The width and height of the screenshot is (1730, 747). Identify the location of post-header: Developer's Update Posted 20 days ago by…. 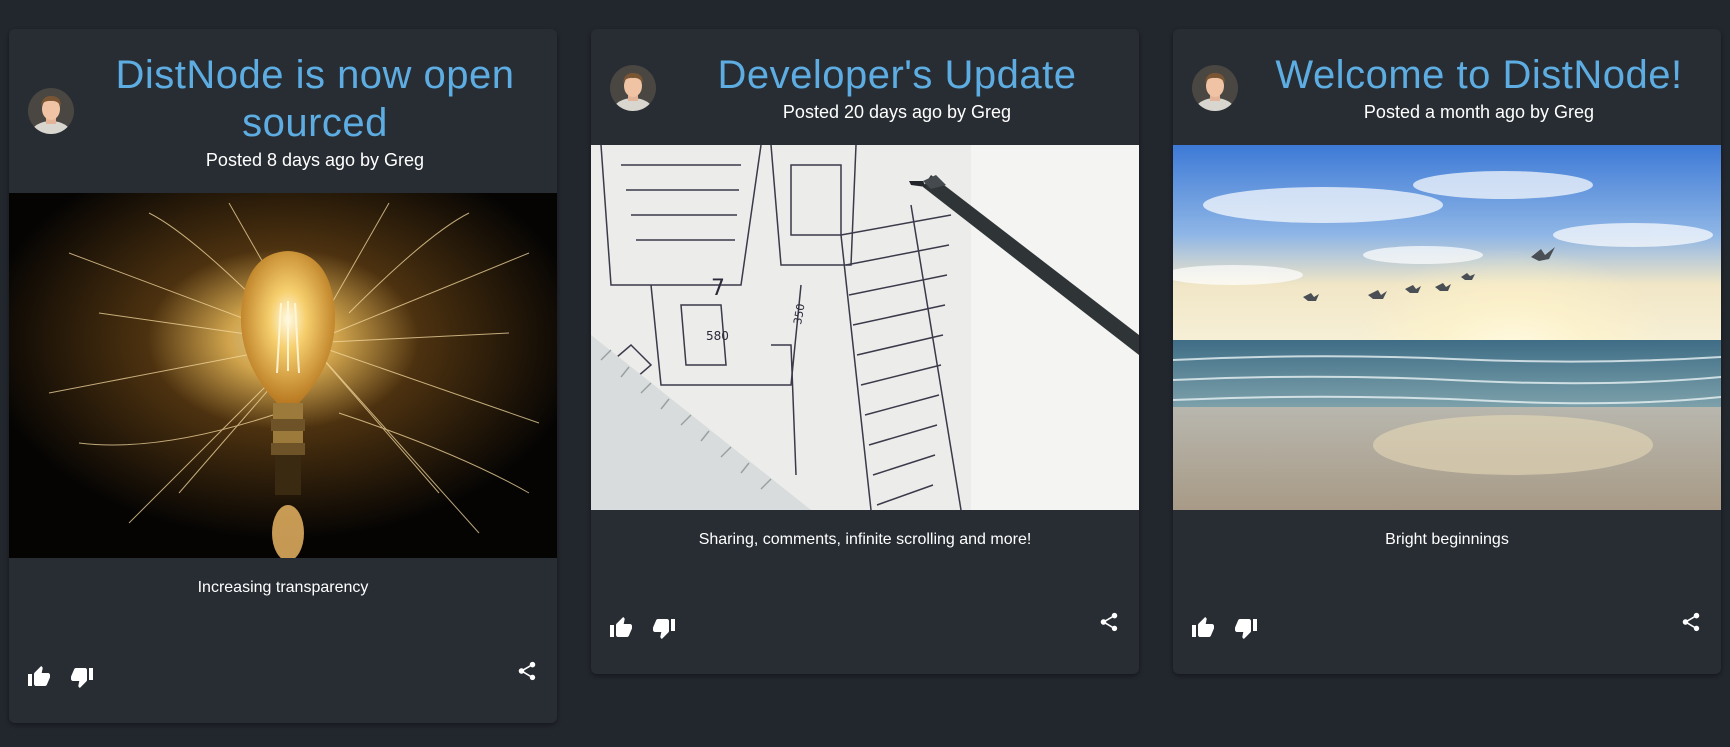
(865, 87).